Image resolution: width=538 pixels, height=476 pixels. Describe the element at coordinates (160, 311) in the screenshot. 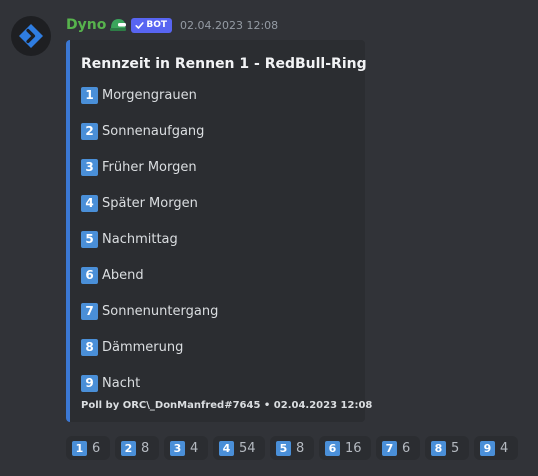

I see `option-label: Sonnenuntergang` at that location.